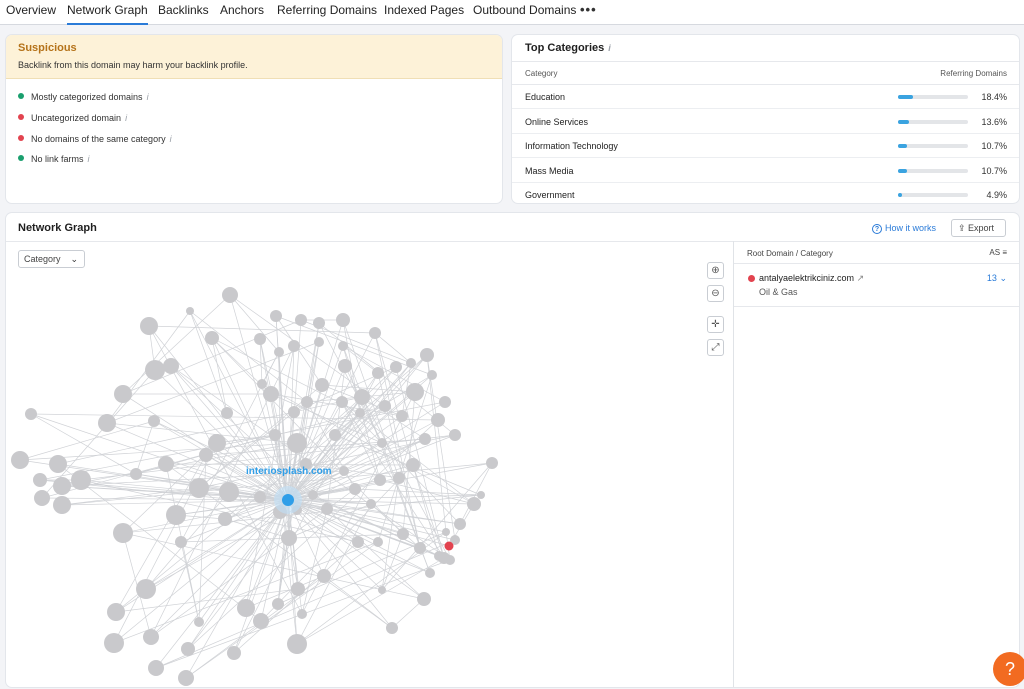 Image resolution: width=1024 pixels, height=689 pixels. What do you see at coordinates (327, 14) in the screenshot?
I see `tab-referring-domains: Referring Domains` at bounding box center [327, 14].